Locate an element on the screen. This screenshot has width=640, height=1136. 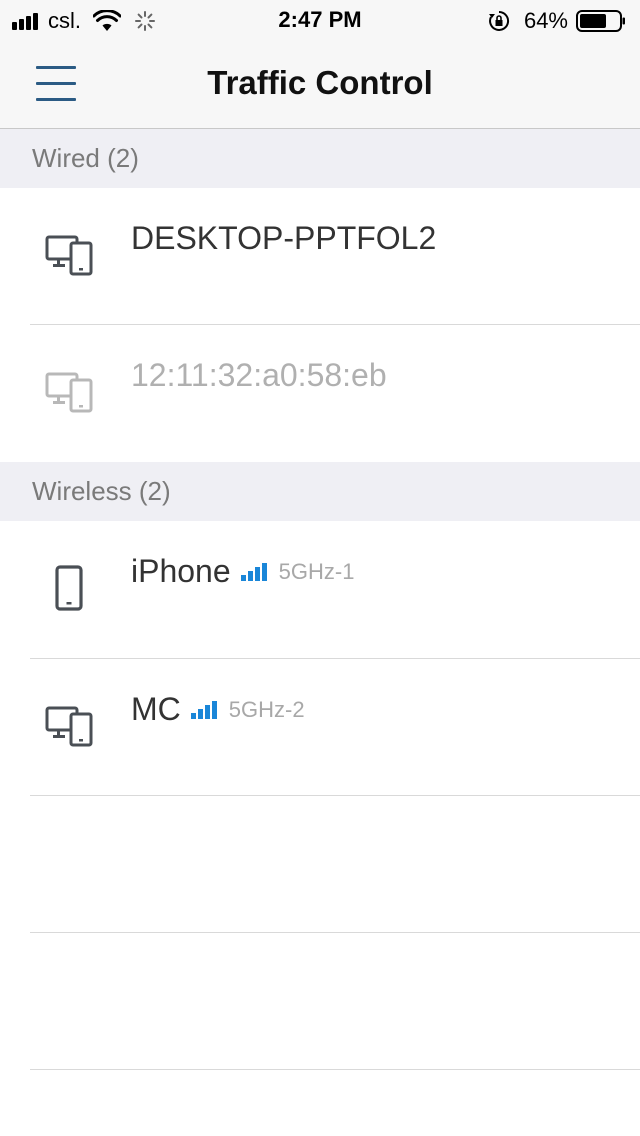
navigation-bar: Traffic Control is located at coordinates (320, 84).